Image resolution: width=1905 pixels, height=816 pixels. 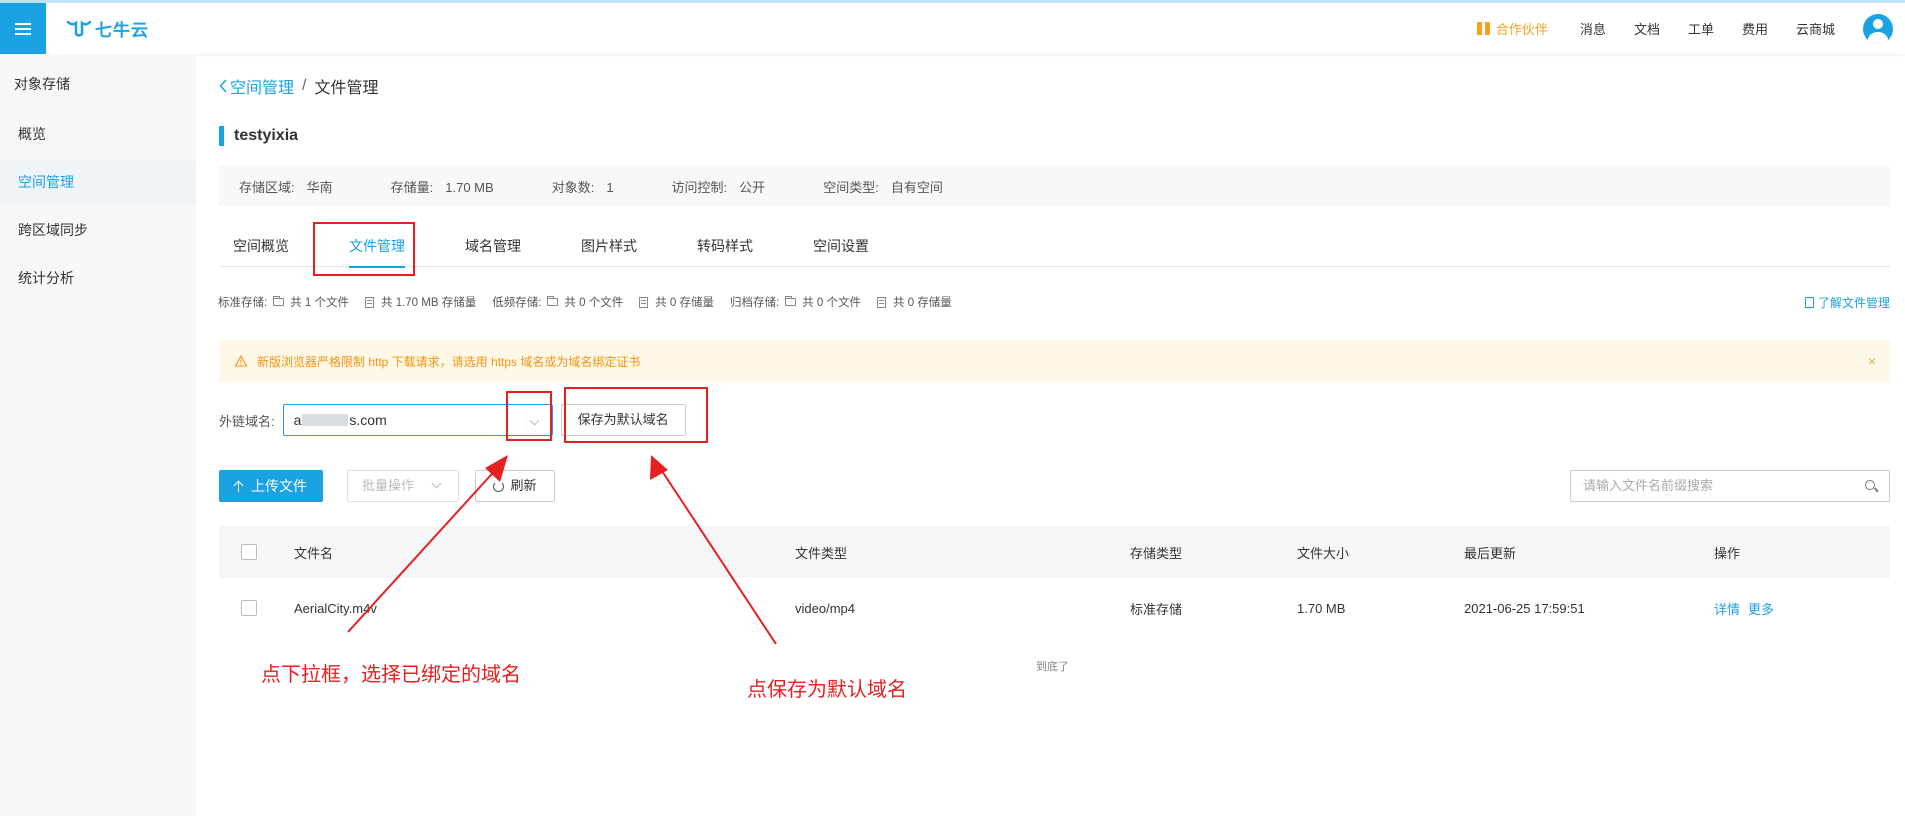 What do you see at coordinates (449, 361) in the screenshot?
I see `notice-text: 新版浏览器严格限制 http 下载请求，请选用 https 域名或为域名绑定证书` at bounding box center [449, 361].